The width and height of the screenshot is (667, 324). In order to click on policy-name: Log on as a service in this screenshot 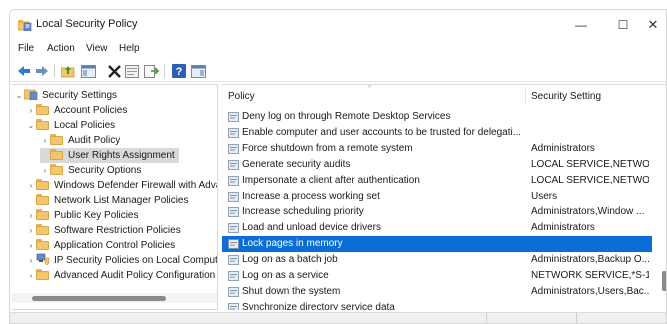, I will do `click(285, 275)`.